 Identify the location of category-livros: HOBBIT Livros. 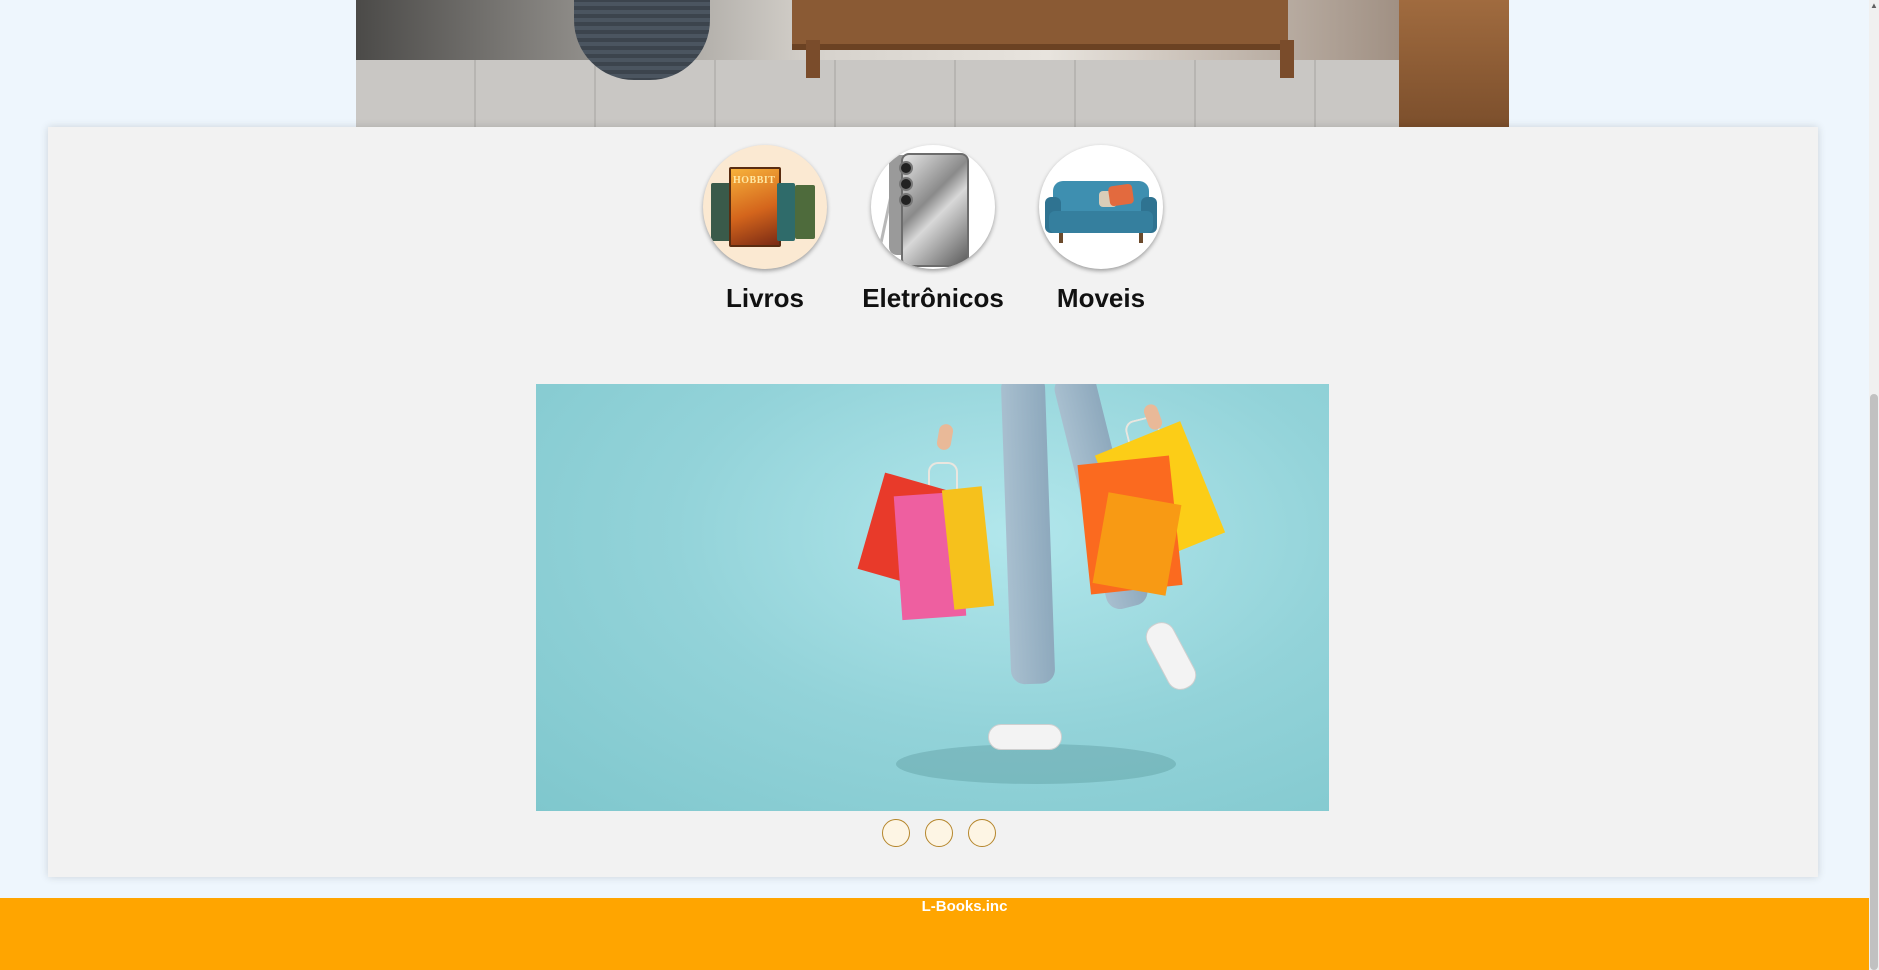
(765, 229).